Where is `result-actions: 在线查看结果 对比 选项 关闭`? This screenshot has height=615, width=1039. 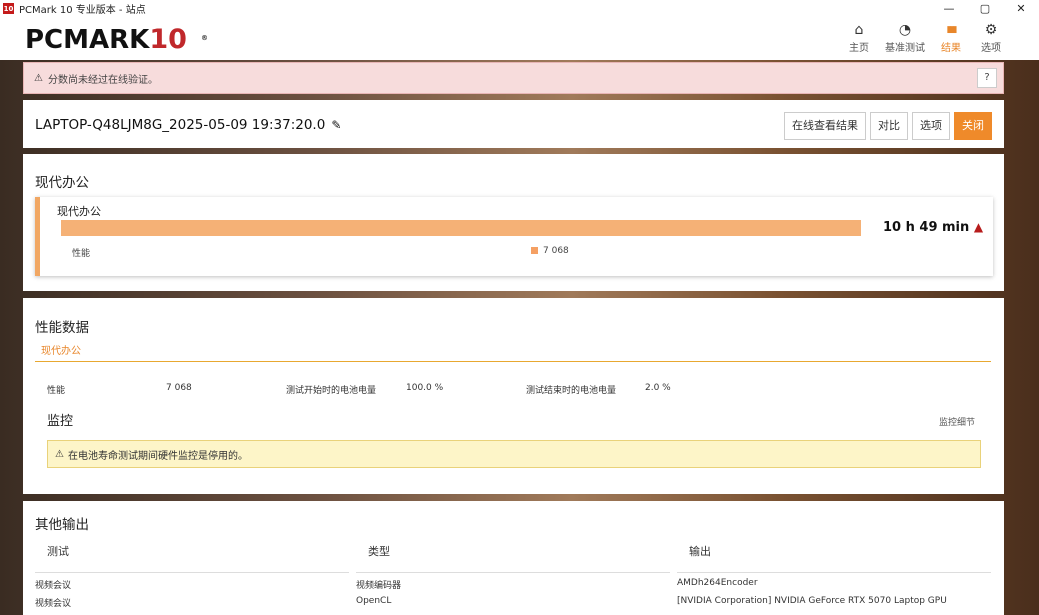
result-actions: 在线查看结果 对比 选项 关闭 is located at coordinates (886, 126).